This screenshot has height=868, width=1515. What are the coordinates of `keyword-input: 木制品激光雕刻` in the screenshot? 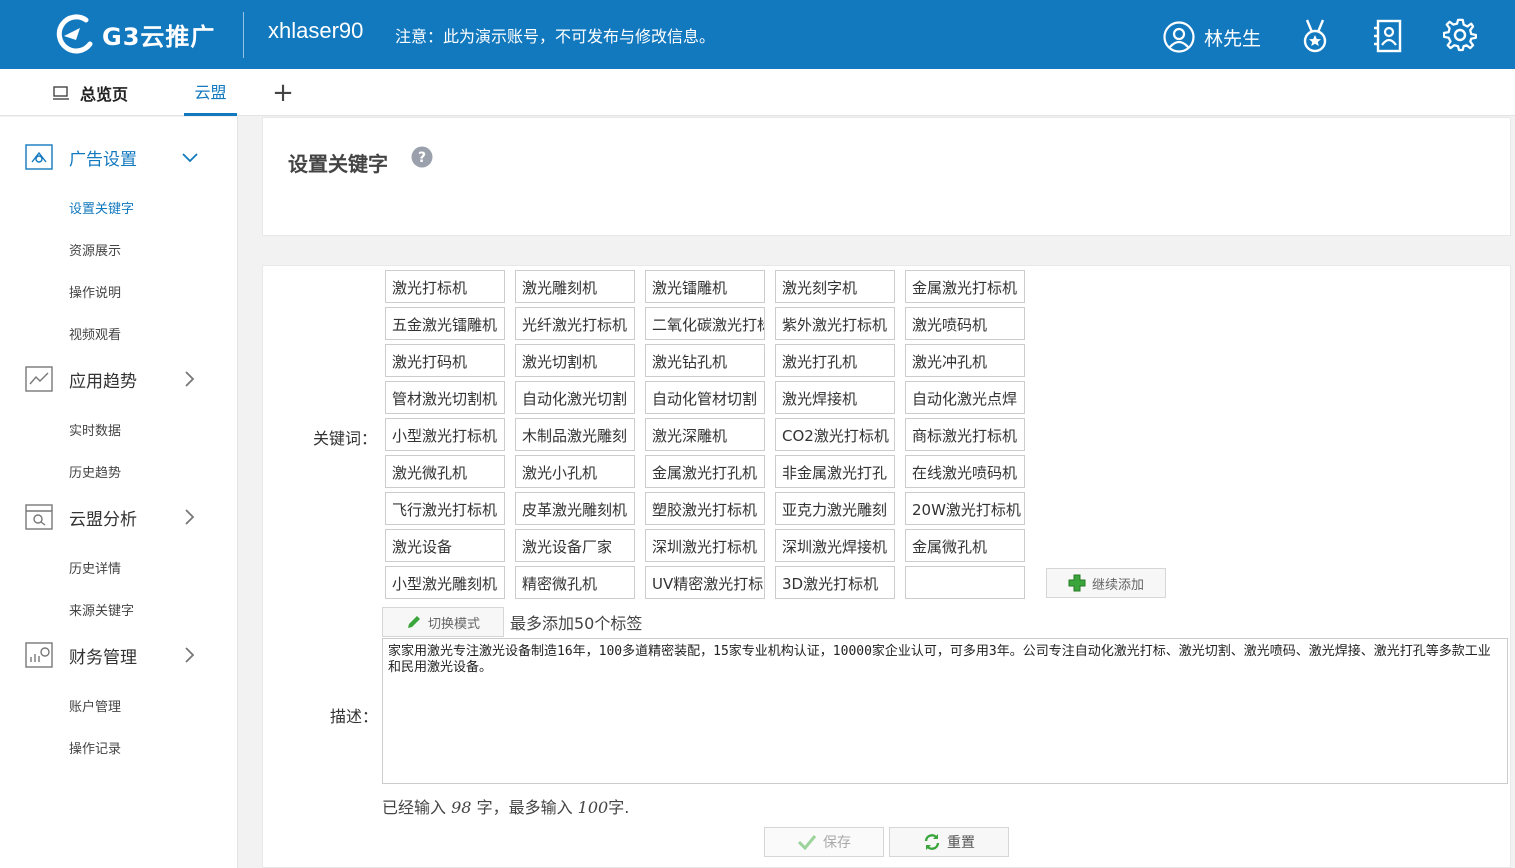 It's located at (575, 434).